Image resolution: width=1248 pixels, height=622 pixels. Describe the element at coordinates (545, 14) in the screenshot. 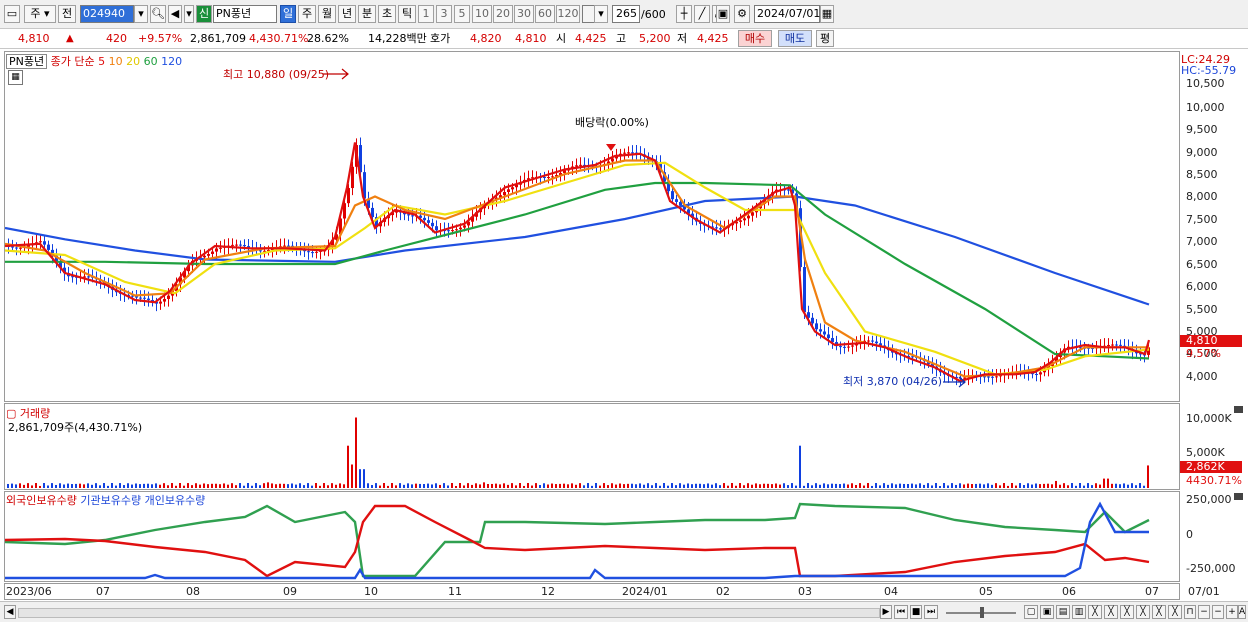

I see `interval-60: 60` at that location.